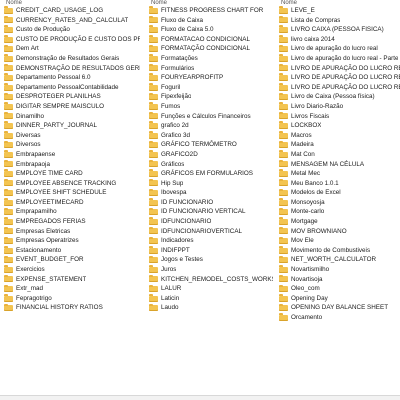 The width and height of the screenshot is (400, 400). I want to click on folder-item: LALUR, so click(209, 289).